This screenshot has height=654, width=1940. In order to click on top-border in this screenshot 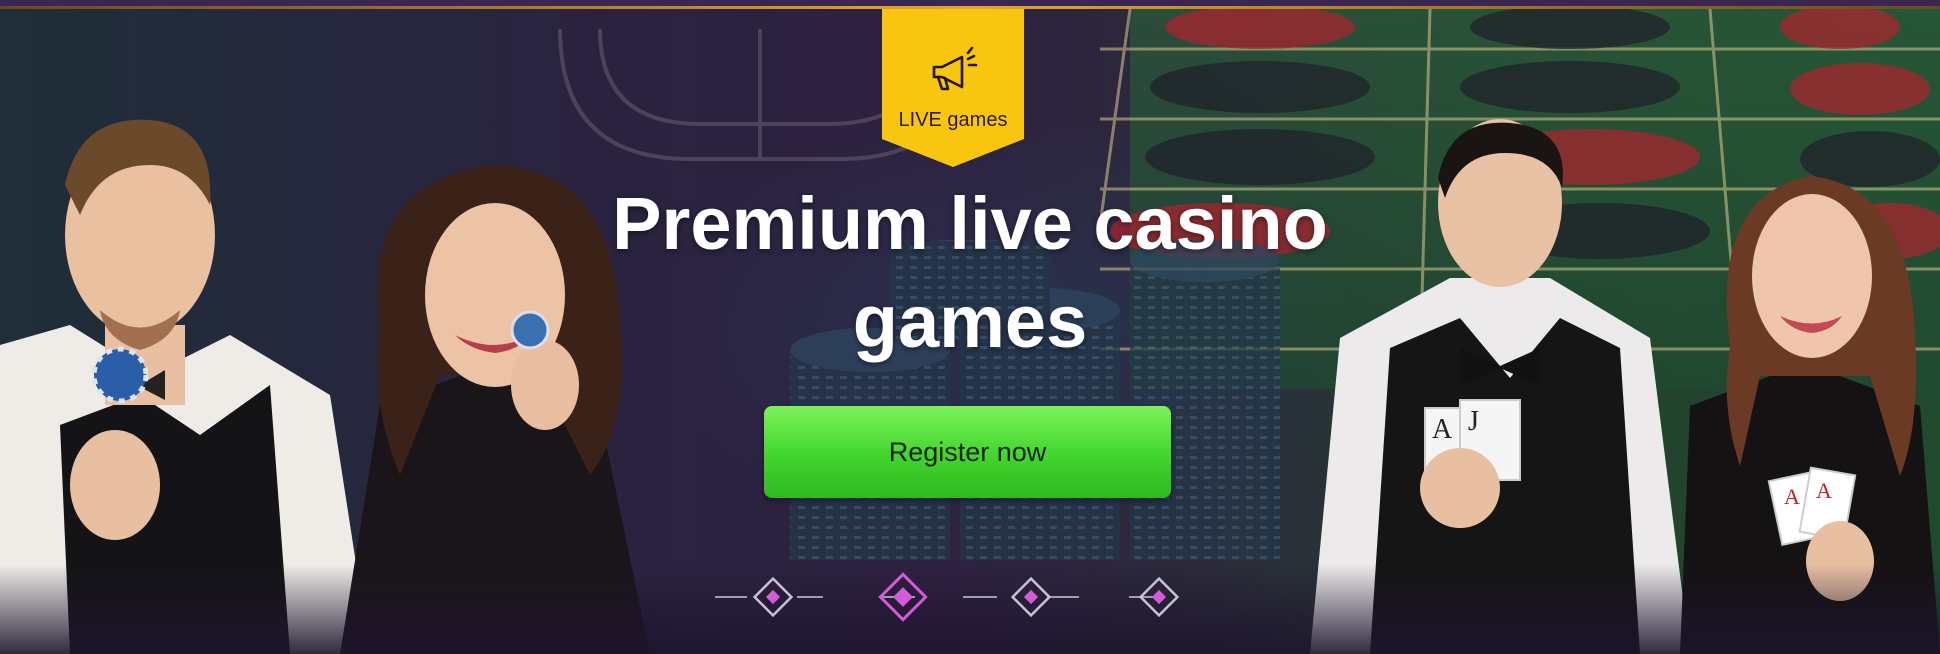, I will do `click(970, 4)`.